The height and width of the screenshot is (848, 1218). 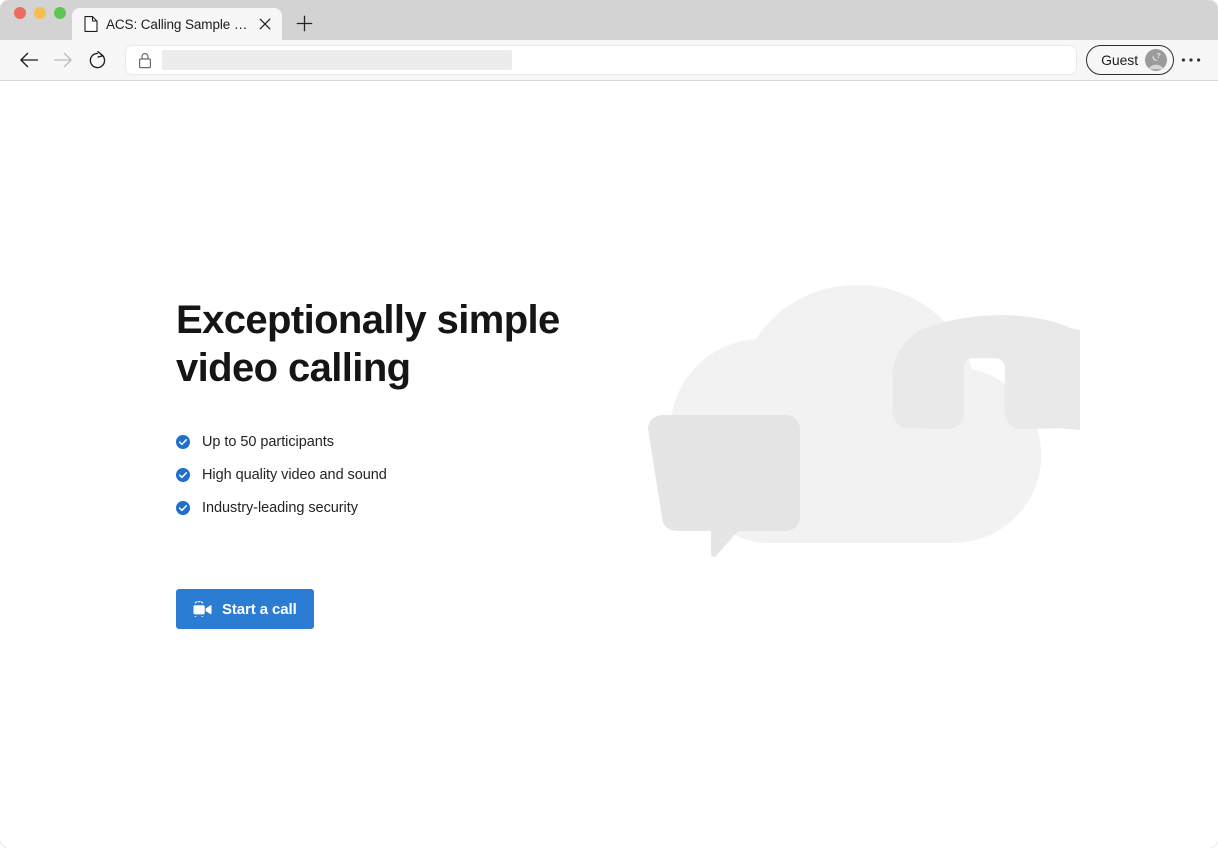 I want to click on video-camera-icon, so click(x=202, y=609).